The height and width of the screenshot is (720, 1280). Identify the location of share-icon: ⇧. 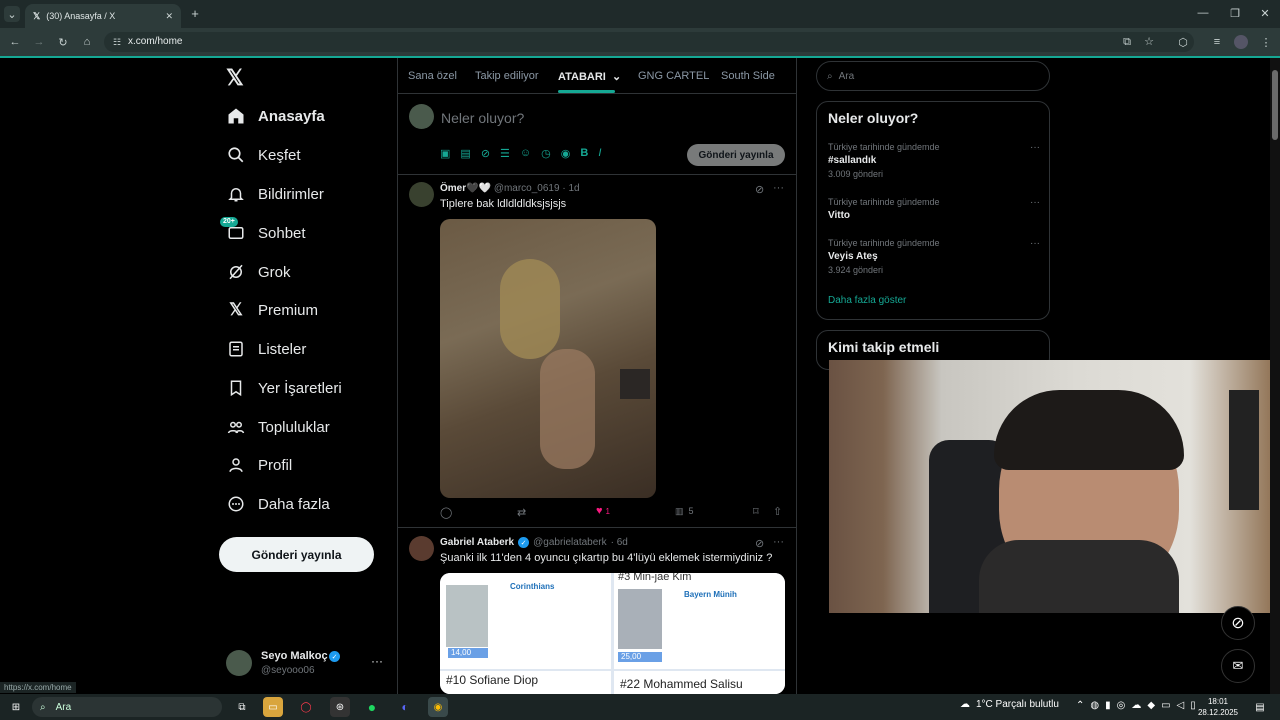
(777, 511).